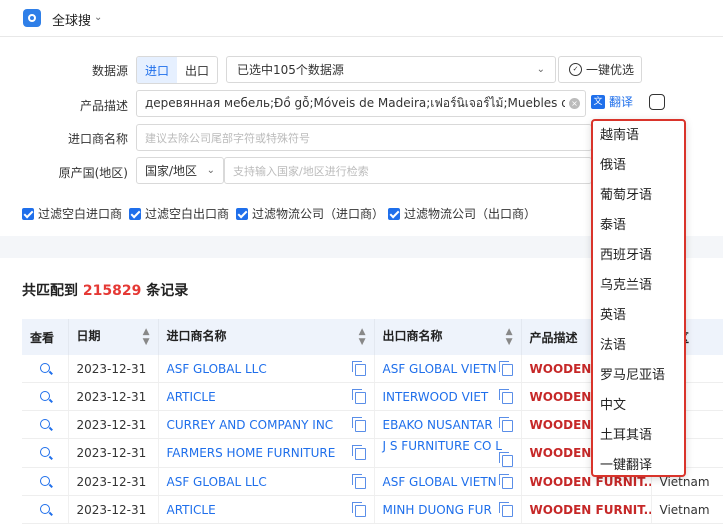  Describe the element at coordinates (448, 337) in the screenshot. I see `col-exporter: 出口商名称 ▲ ▼` at that location.